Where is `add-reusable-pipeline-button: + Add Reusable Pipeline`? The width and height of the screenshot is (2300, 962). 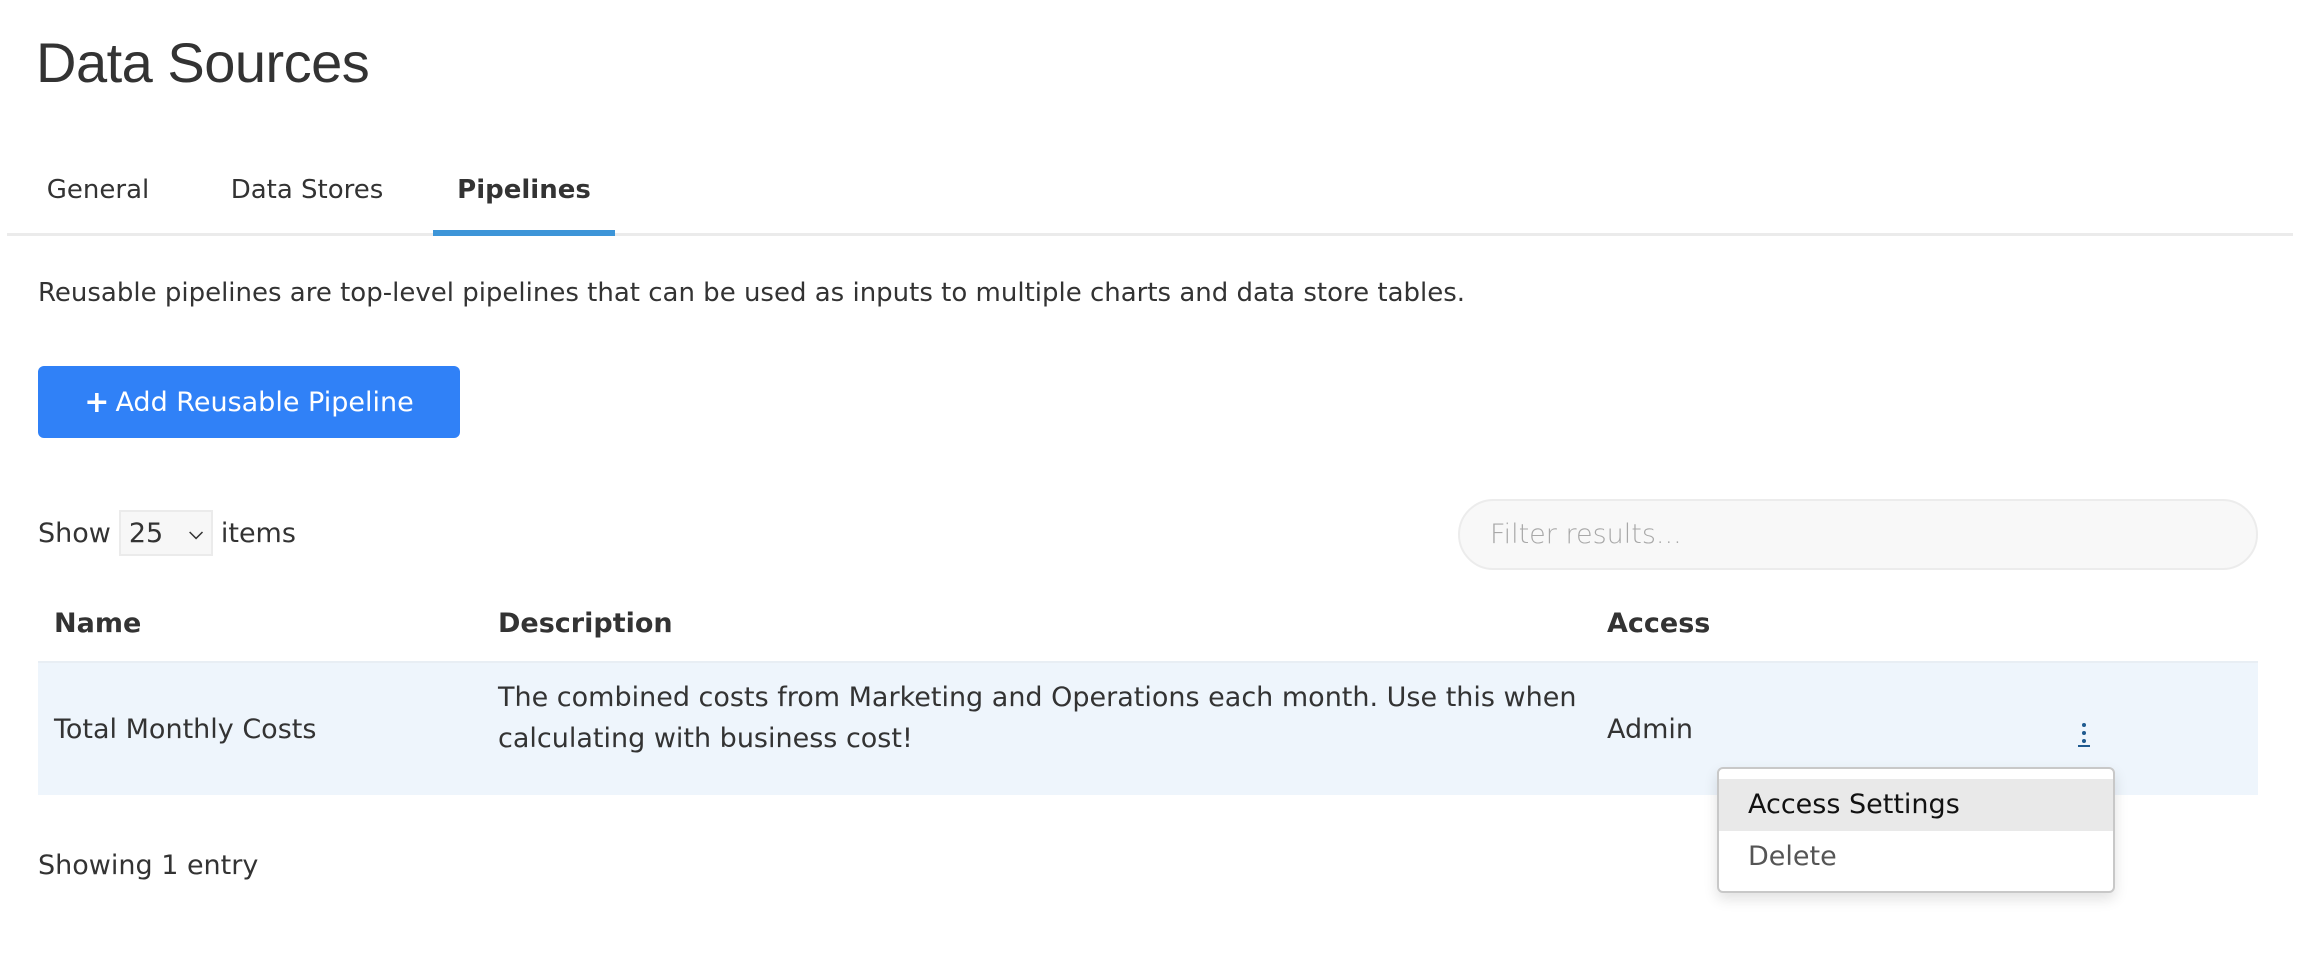
add-reusable-pipeline-button: + Add Reusable Pipeline is located at coordinates (249, 402).